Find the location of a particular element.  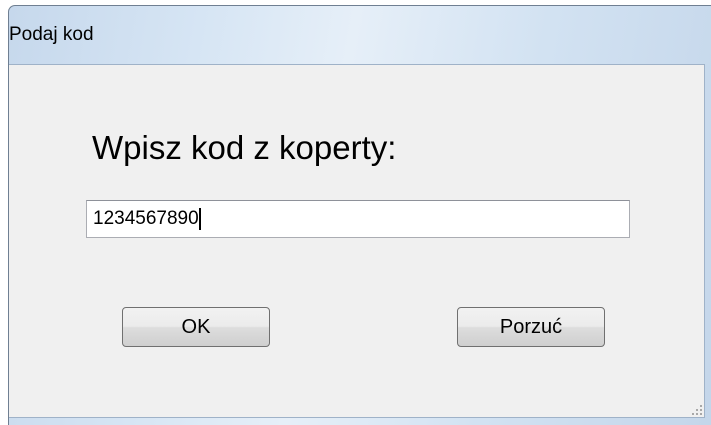

window-title: Podaj kod is located at coordinates (51, 34).